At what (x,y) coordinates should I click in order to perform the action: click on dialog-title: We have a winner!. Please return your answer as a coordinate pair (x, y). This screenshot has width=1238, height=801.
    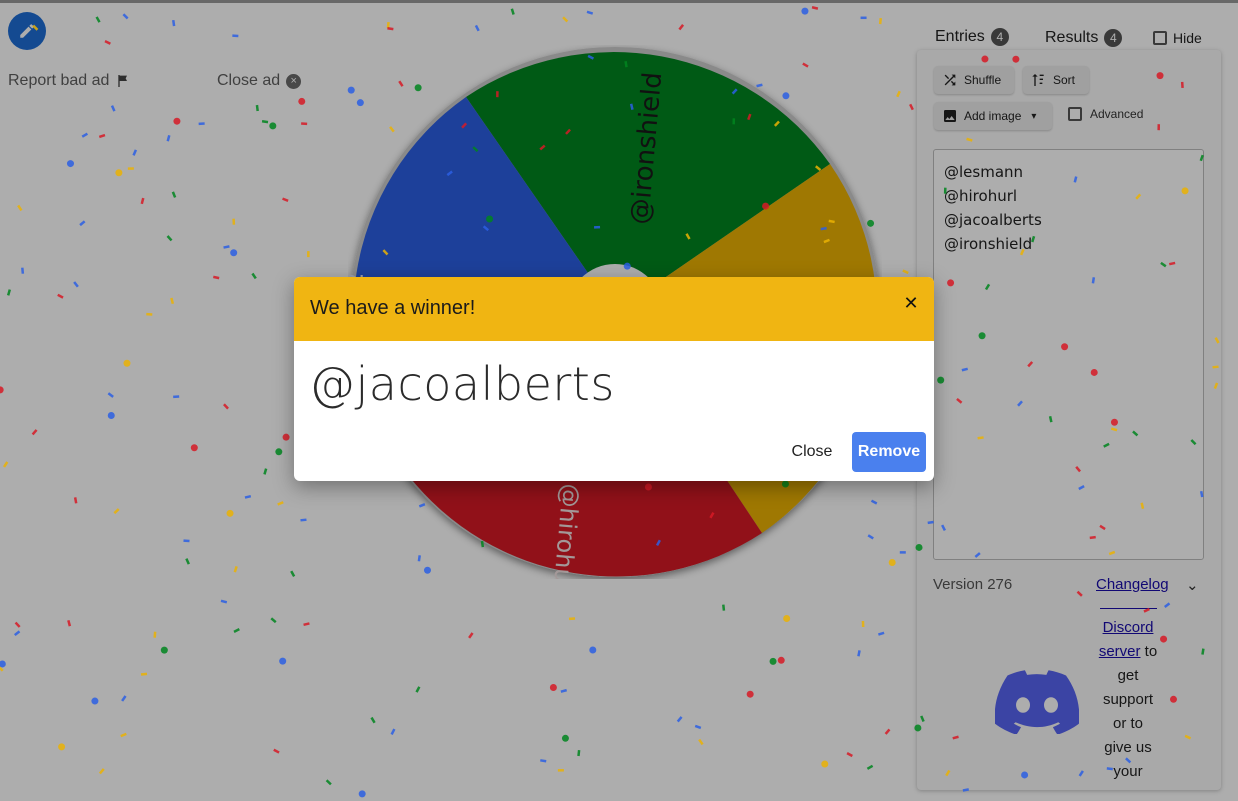
    Looking at the image, I should click on (393, 308).